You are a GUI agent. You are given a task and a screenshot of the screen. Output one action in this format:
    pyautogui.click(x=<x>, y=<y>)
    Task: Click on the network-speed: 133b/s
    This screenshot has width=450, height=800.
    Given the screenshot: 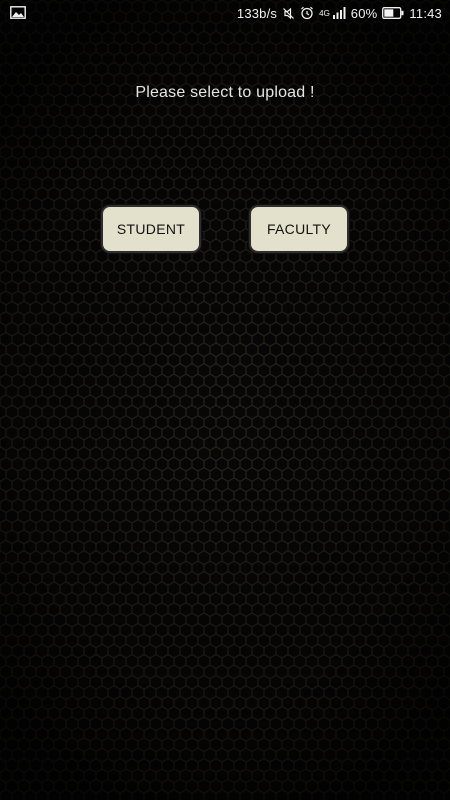 What is the action you would take?
    pyautogui.click(x=257, y=13)
    